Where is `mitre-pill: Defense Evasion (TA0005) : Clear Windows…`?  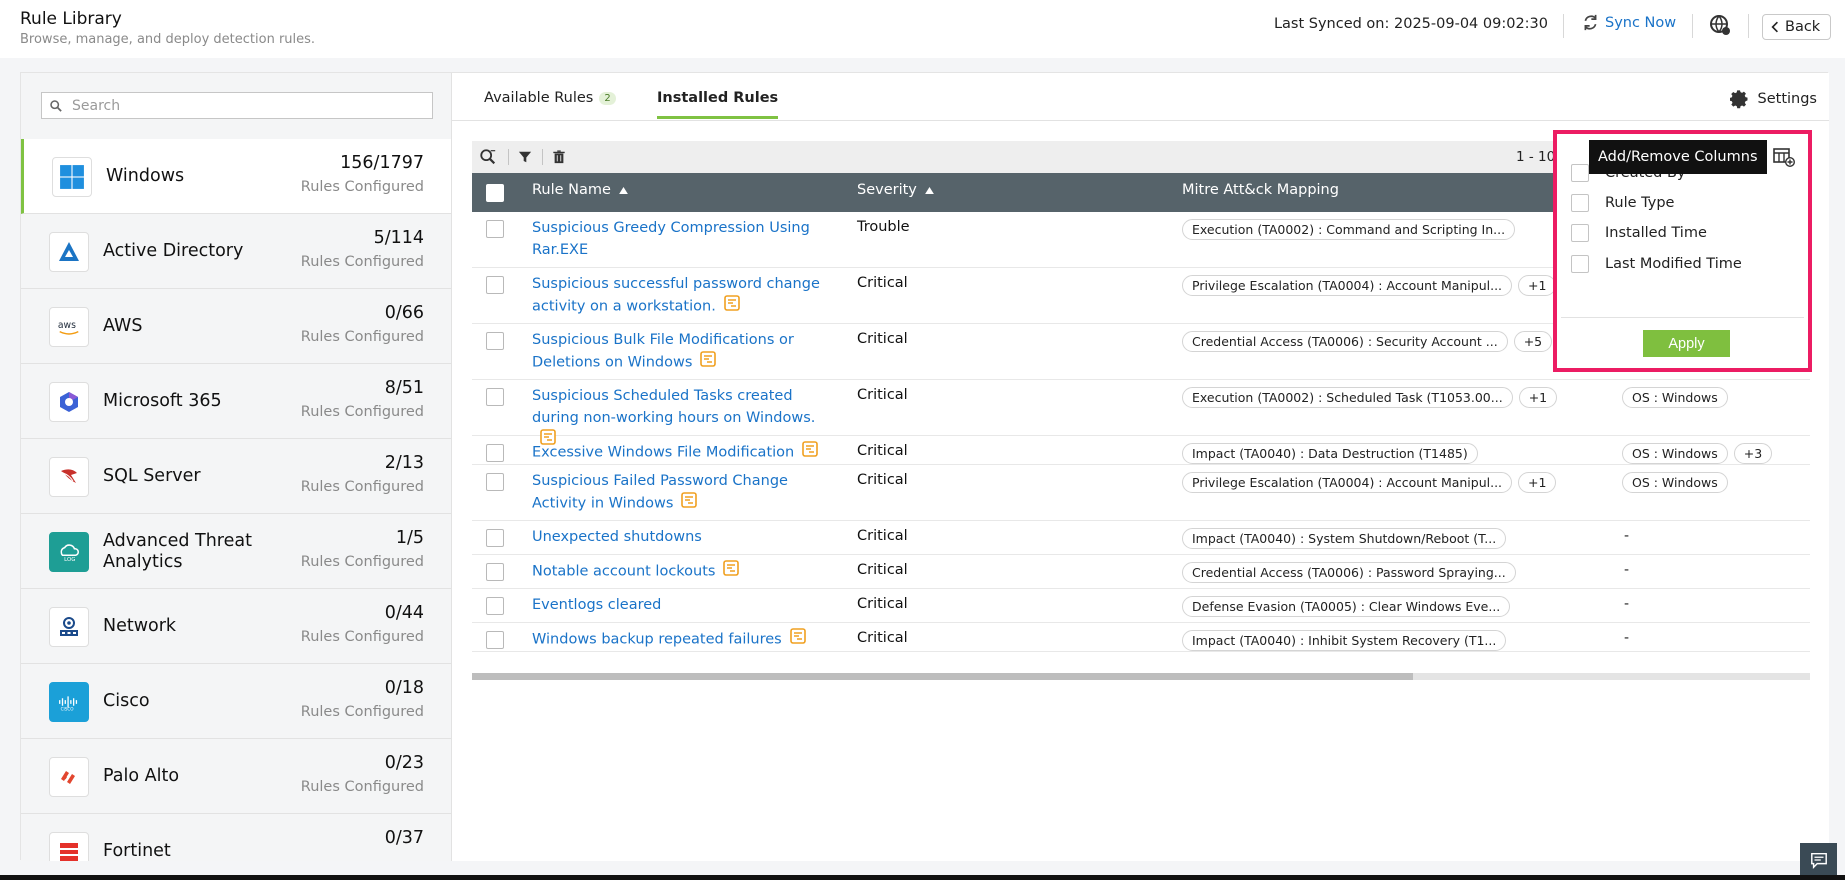
mitre-pill: Defense Evasion (TA0005) : Clear Windows… is located at coordinates (1346, 606).